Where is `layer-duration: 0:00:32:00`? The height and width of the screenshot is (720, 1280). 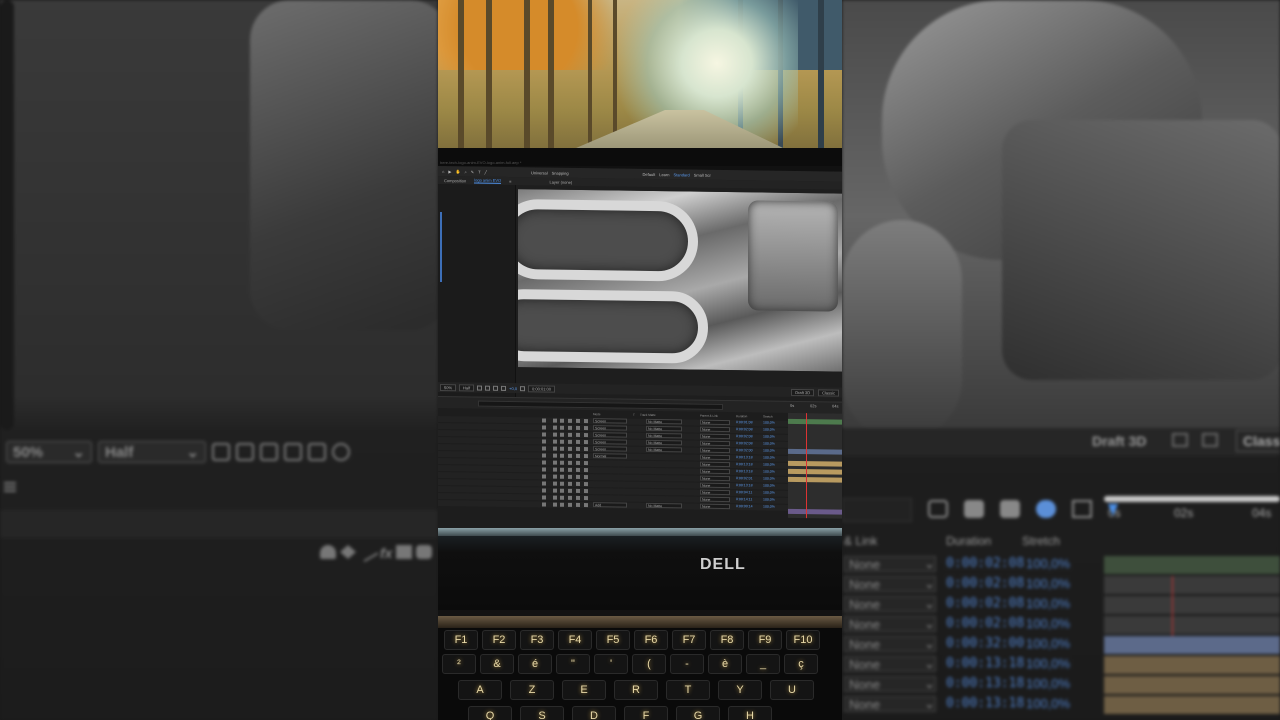 layer-duration: 0:00:32:00 is located at coordinates (744, 450).